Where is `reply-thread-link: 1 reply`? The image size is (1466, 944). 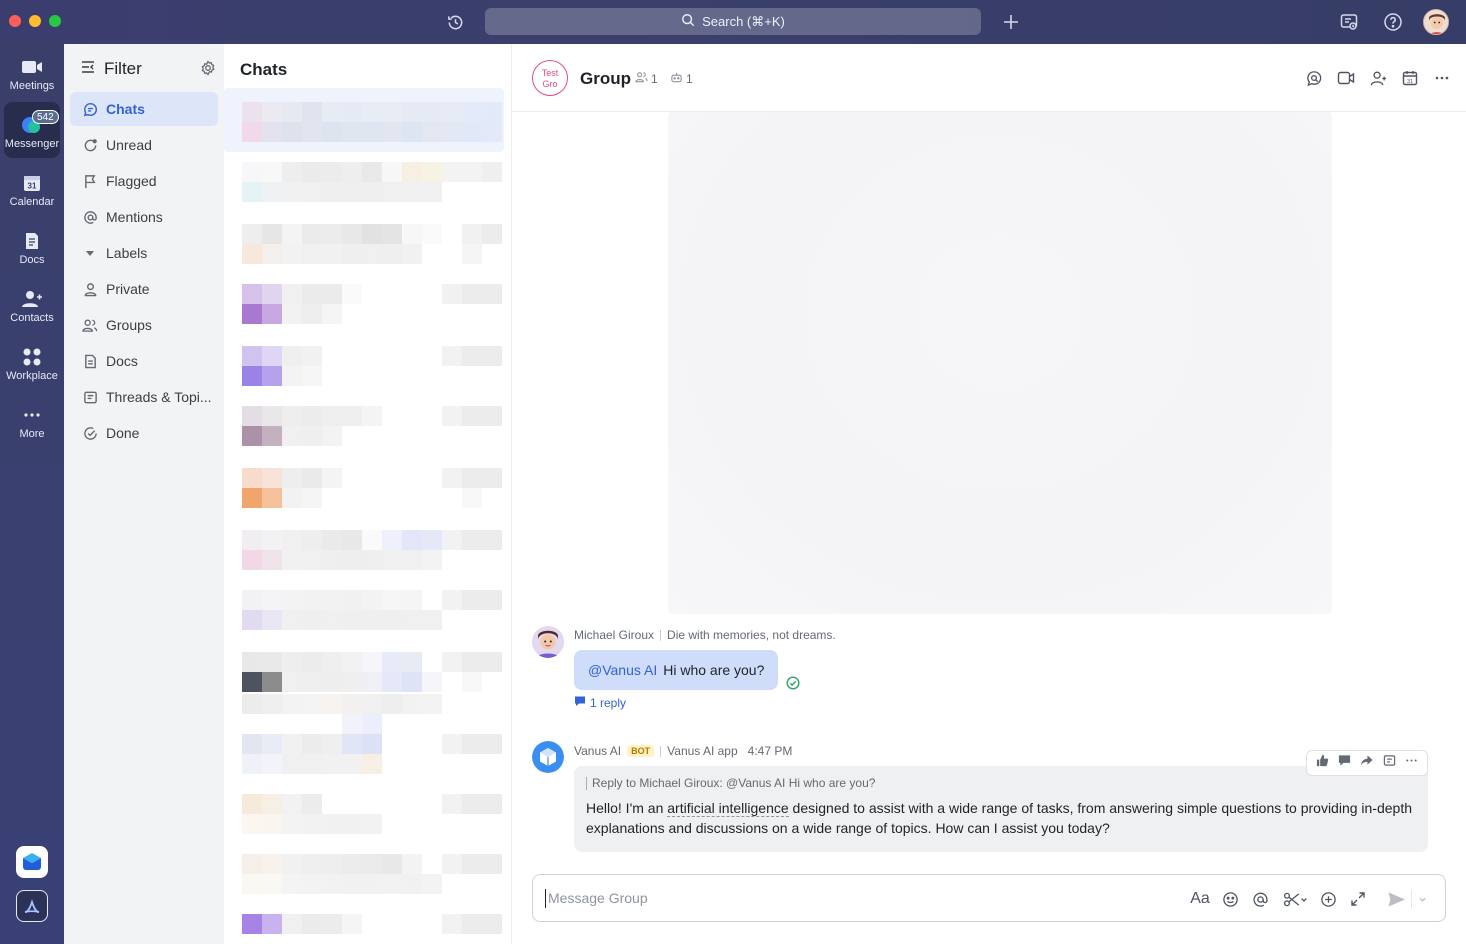 reply-thread-link: 1 reply is located at coordinates (600, 702).